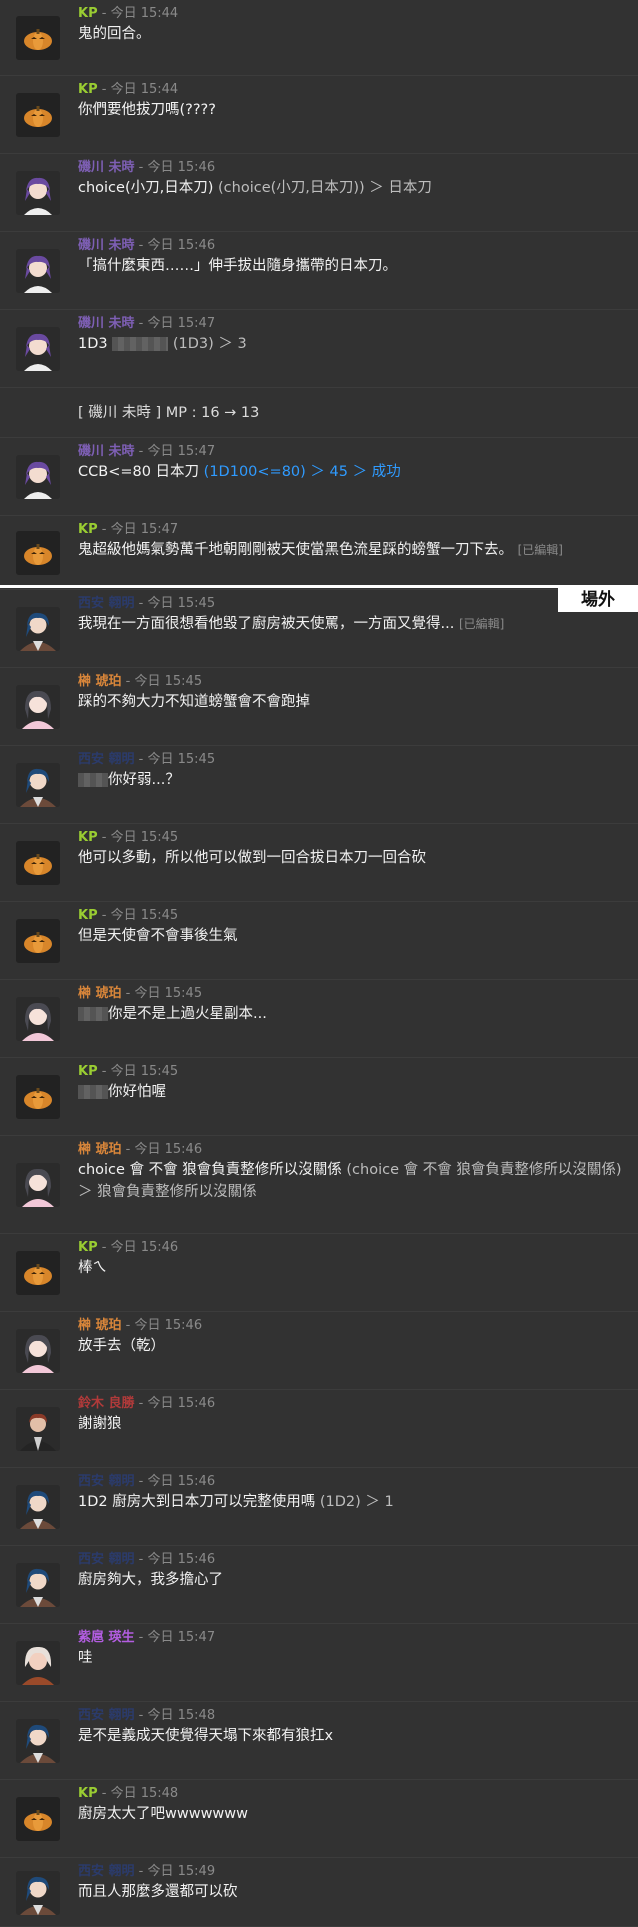 The height and width of the screenshot is (1927, 638). Describe the element at coordinates (319, 1273) in the screenshot. I see `message-row: KP - 今日 15:46 棒ㄟ` at that location.